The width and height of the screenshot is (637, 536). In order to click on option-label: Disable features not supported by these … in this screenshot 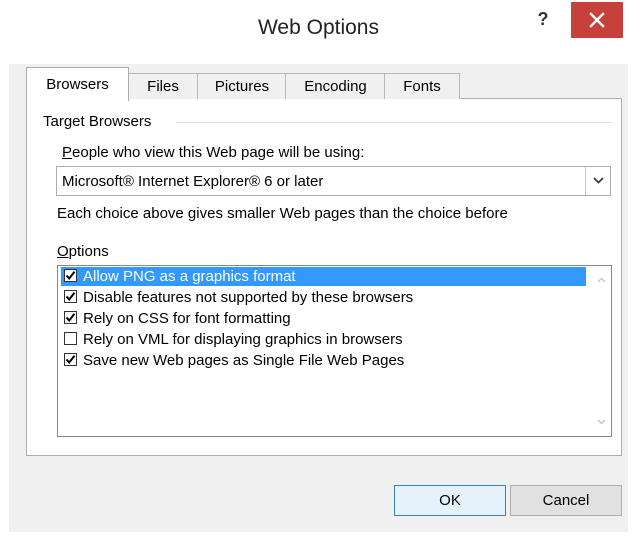, I will do `click(248, 297)`.